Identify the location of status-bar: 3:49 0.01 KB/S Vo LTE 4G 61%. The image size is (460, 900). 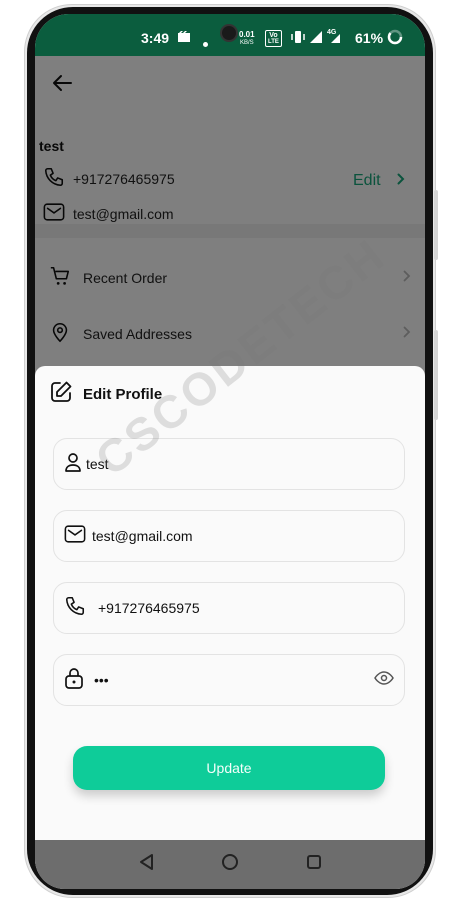
(230, 35).